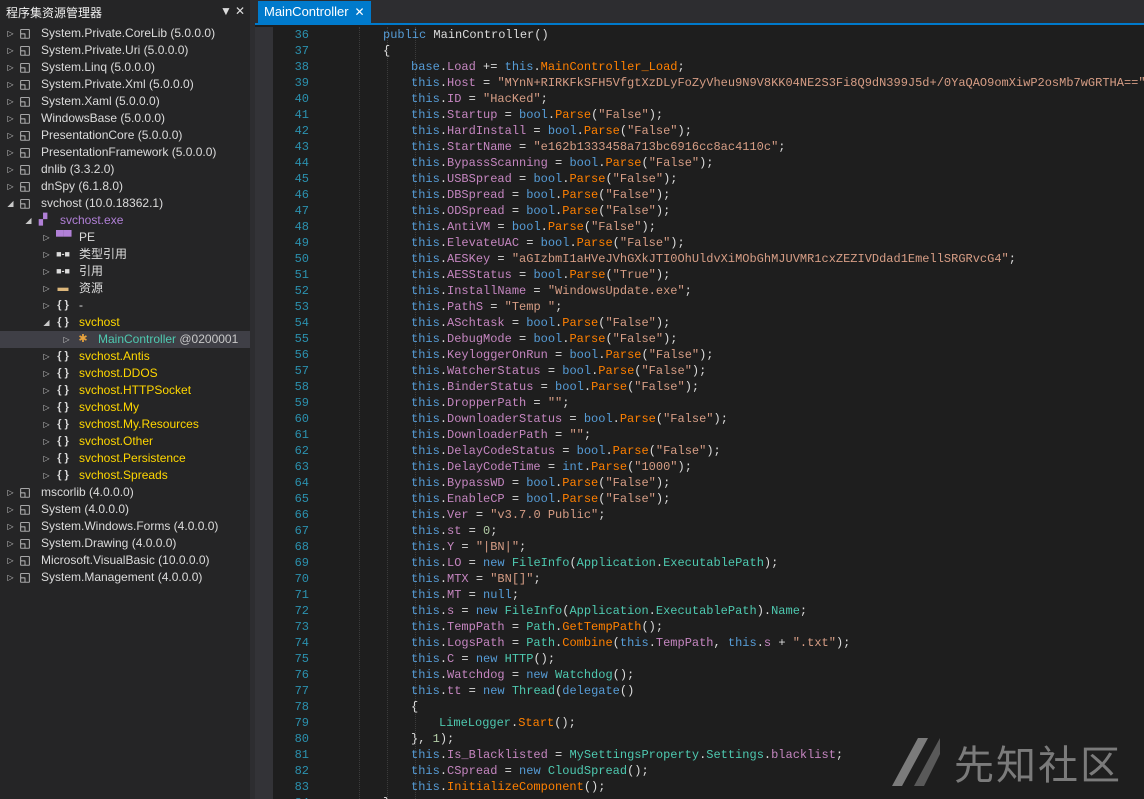 The width and height of the screenshot is (1144, 799). Describe the element at coordinates (699, 483) in the screenshot. I see `code-line: 64 this.BypassWD = bool.Parse("False");` at that location.